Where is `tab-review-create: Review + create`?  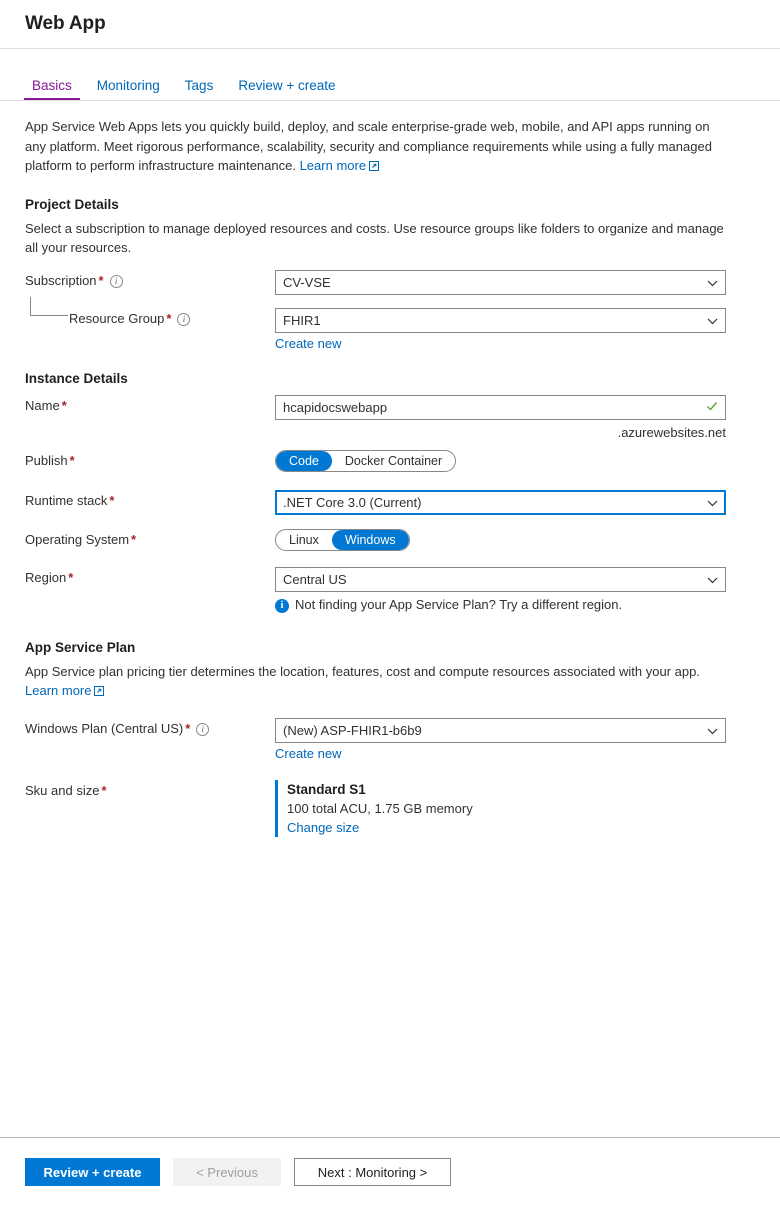 tab-review-create: Review + create is located at coordinates (286, 89).